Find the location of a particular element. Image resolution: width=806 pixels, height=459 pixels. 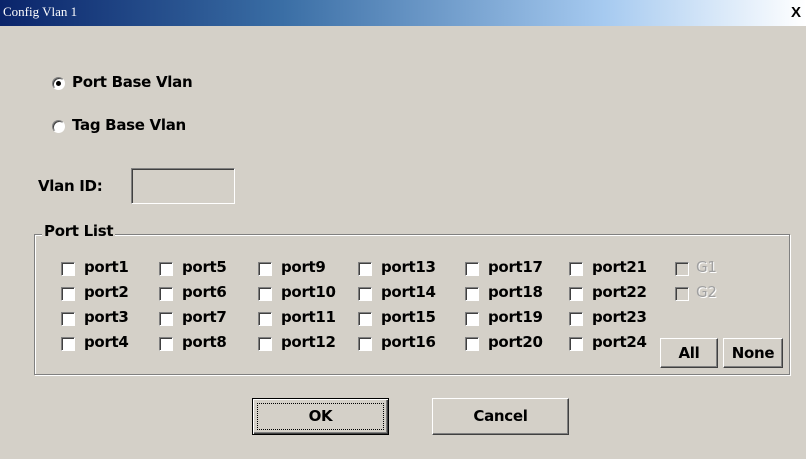

port22-label: port22 is located at coordinates (619, 292).